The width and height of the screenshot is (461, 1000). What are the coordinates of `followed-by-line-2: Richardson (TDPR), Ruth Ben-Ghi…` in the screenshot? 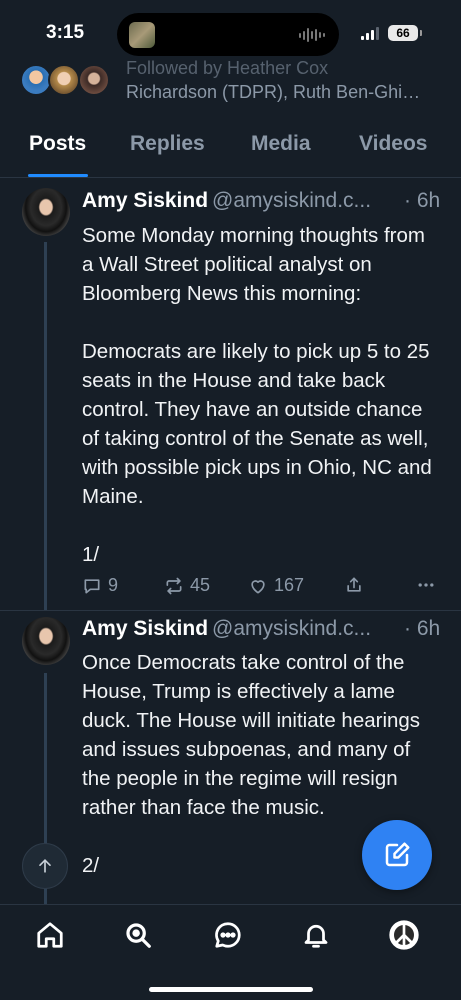 It's located at (273, 92).